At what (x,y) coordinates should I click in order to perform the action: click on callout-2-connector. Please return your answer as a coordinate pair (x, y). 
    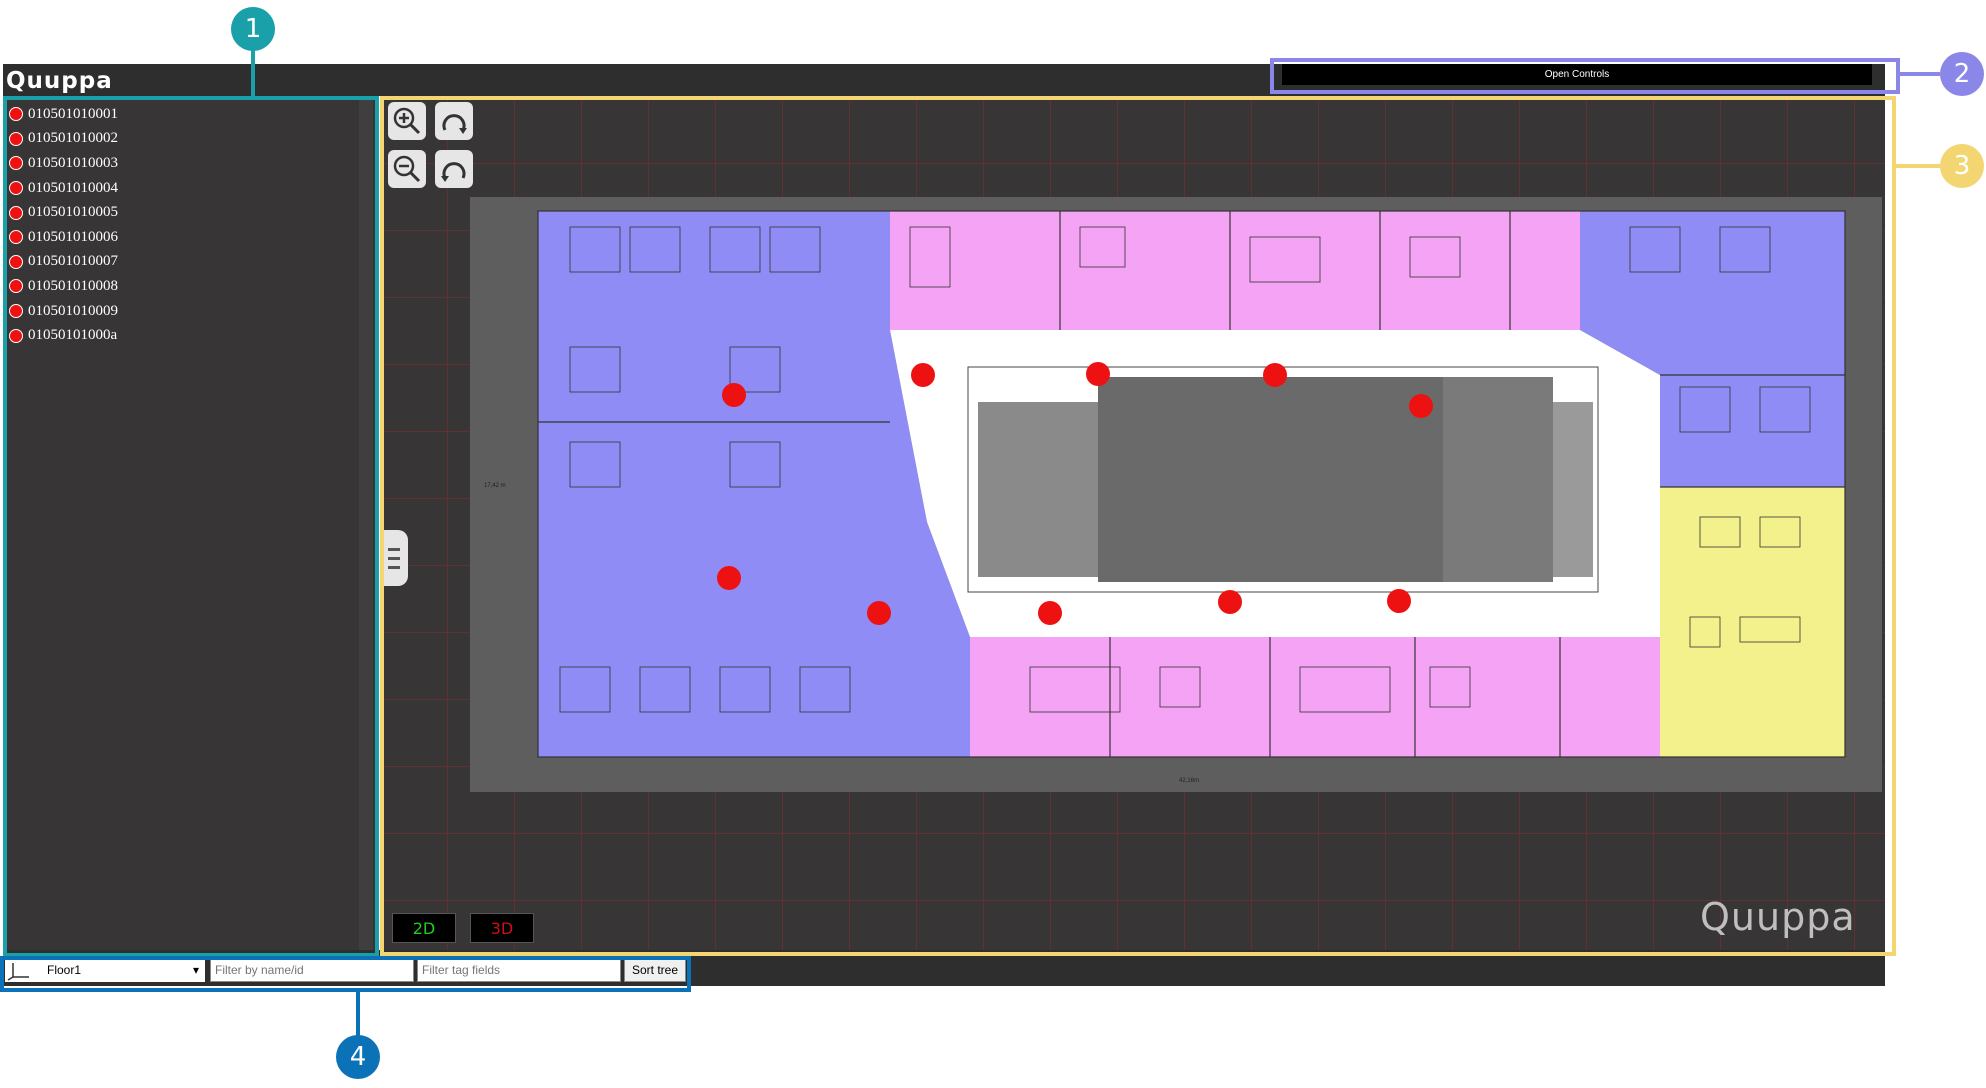
    Looking at the image, I should click on (1920, 74).